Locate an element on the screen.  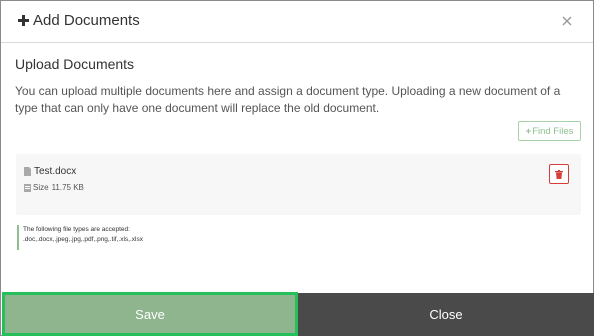
file-name: Test.docx is located at coordinates (55, 171).